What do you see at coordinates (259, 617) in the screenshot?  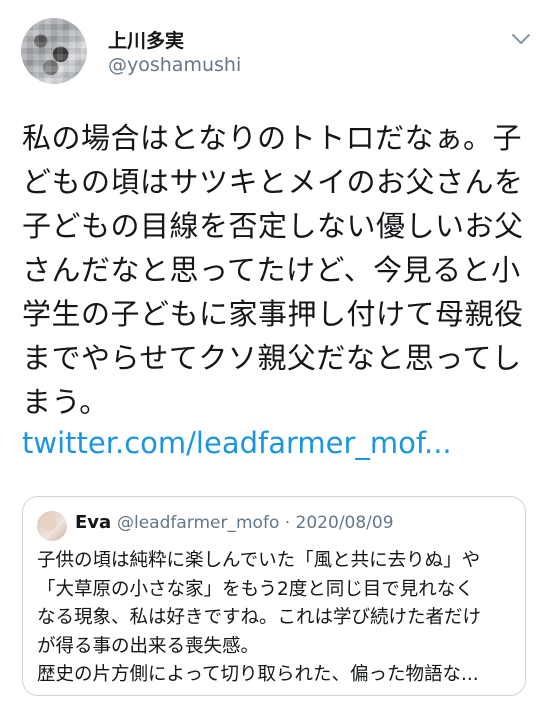 I see `quoted-text-line: なる現象、私は好きですね。これは学び続けた者だけ` at bounding box center [259, 617].